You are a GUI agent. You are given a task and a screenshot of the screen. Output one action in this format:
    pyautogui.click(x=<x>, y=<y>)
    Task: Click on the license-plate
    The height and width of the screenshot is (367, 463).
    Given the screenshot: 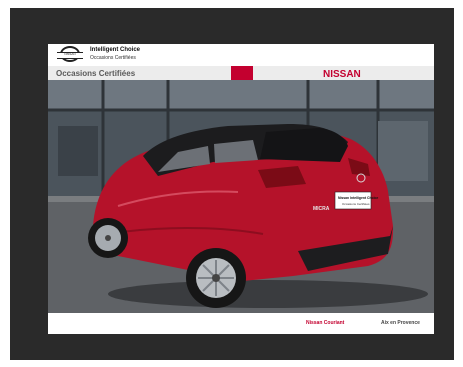 What is the action you would take?
    pyautogui.click(x=353, y=200)
    